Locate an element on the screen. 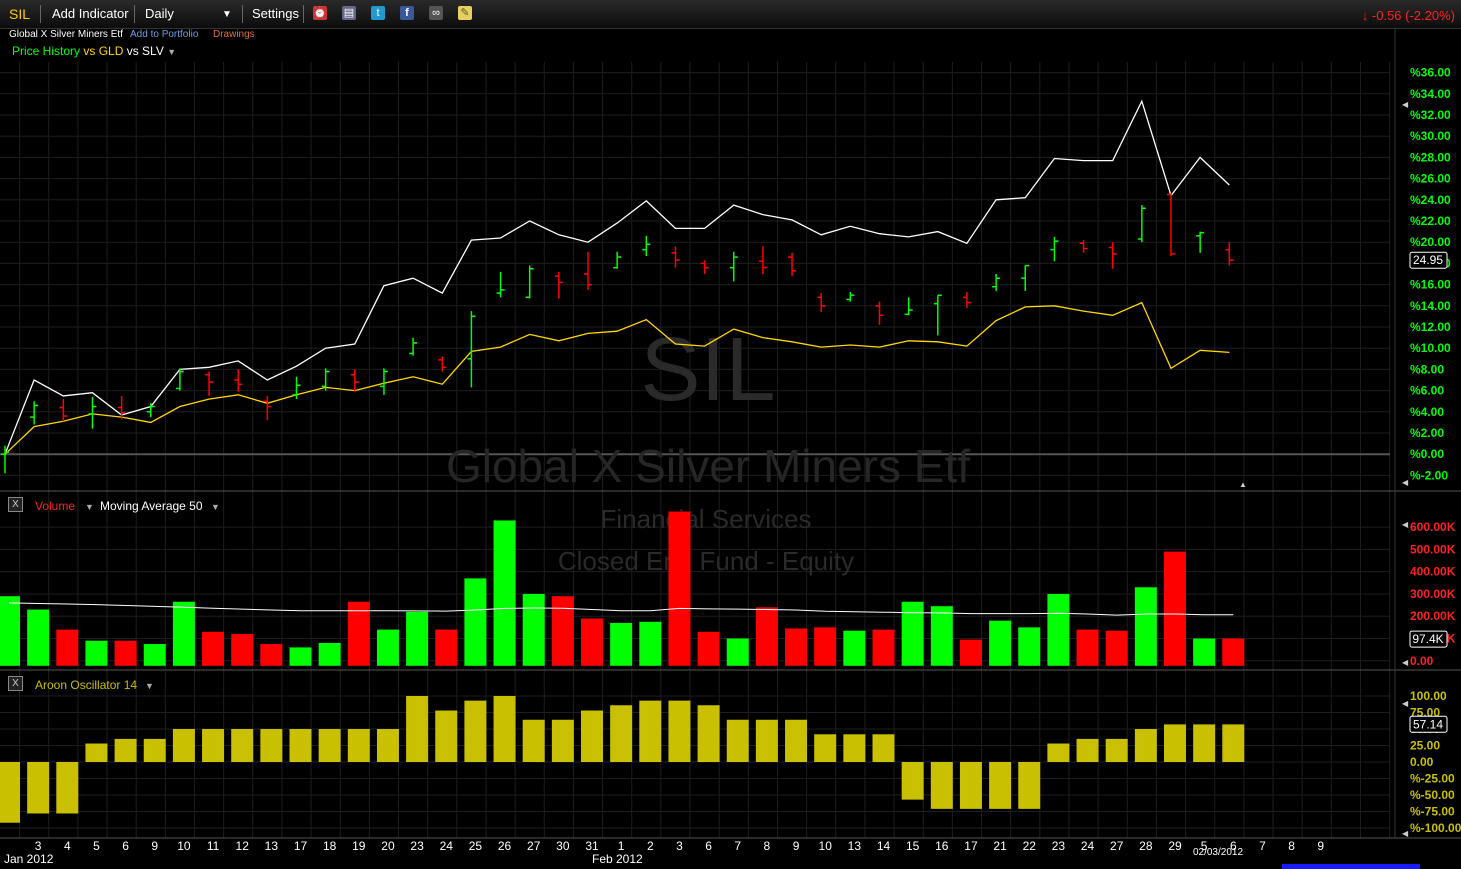 This screenshot has height=869, width=1461. x-axis-tick-label: 17 is located at coordinates (971, 846).